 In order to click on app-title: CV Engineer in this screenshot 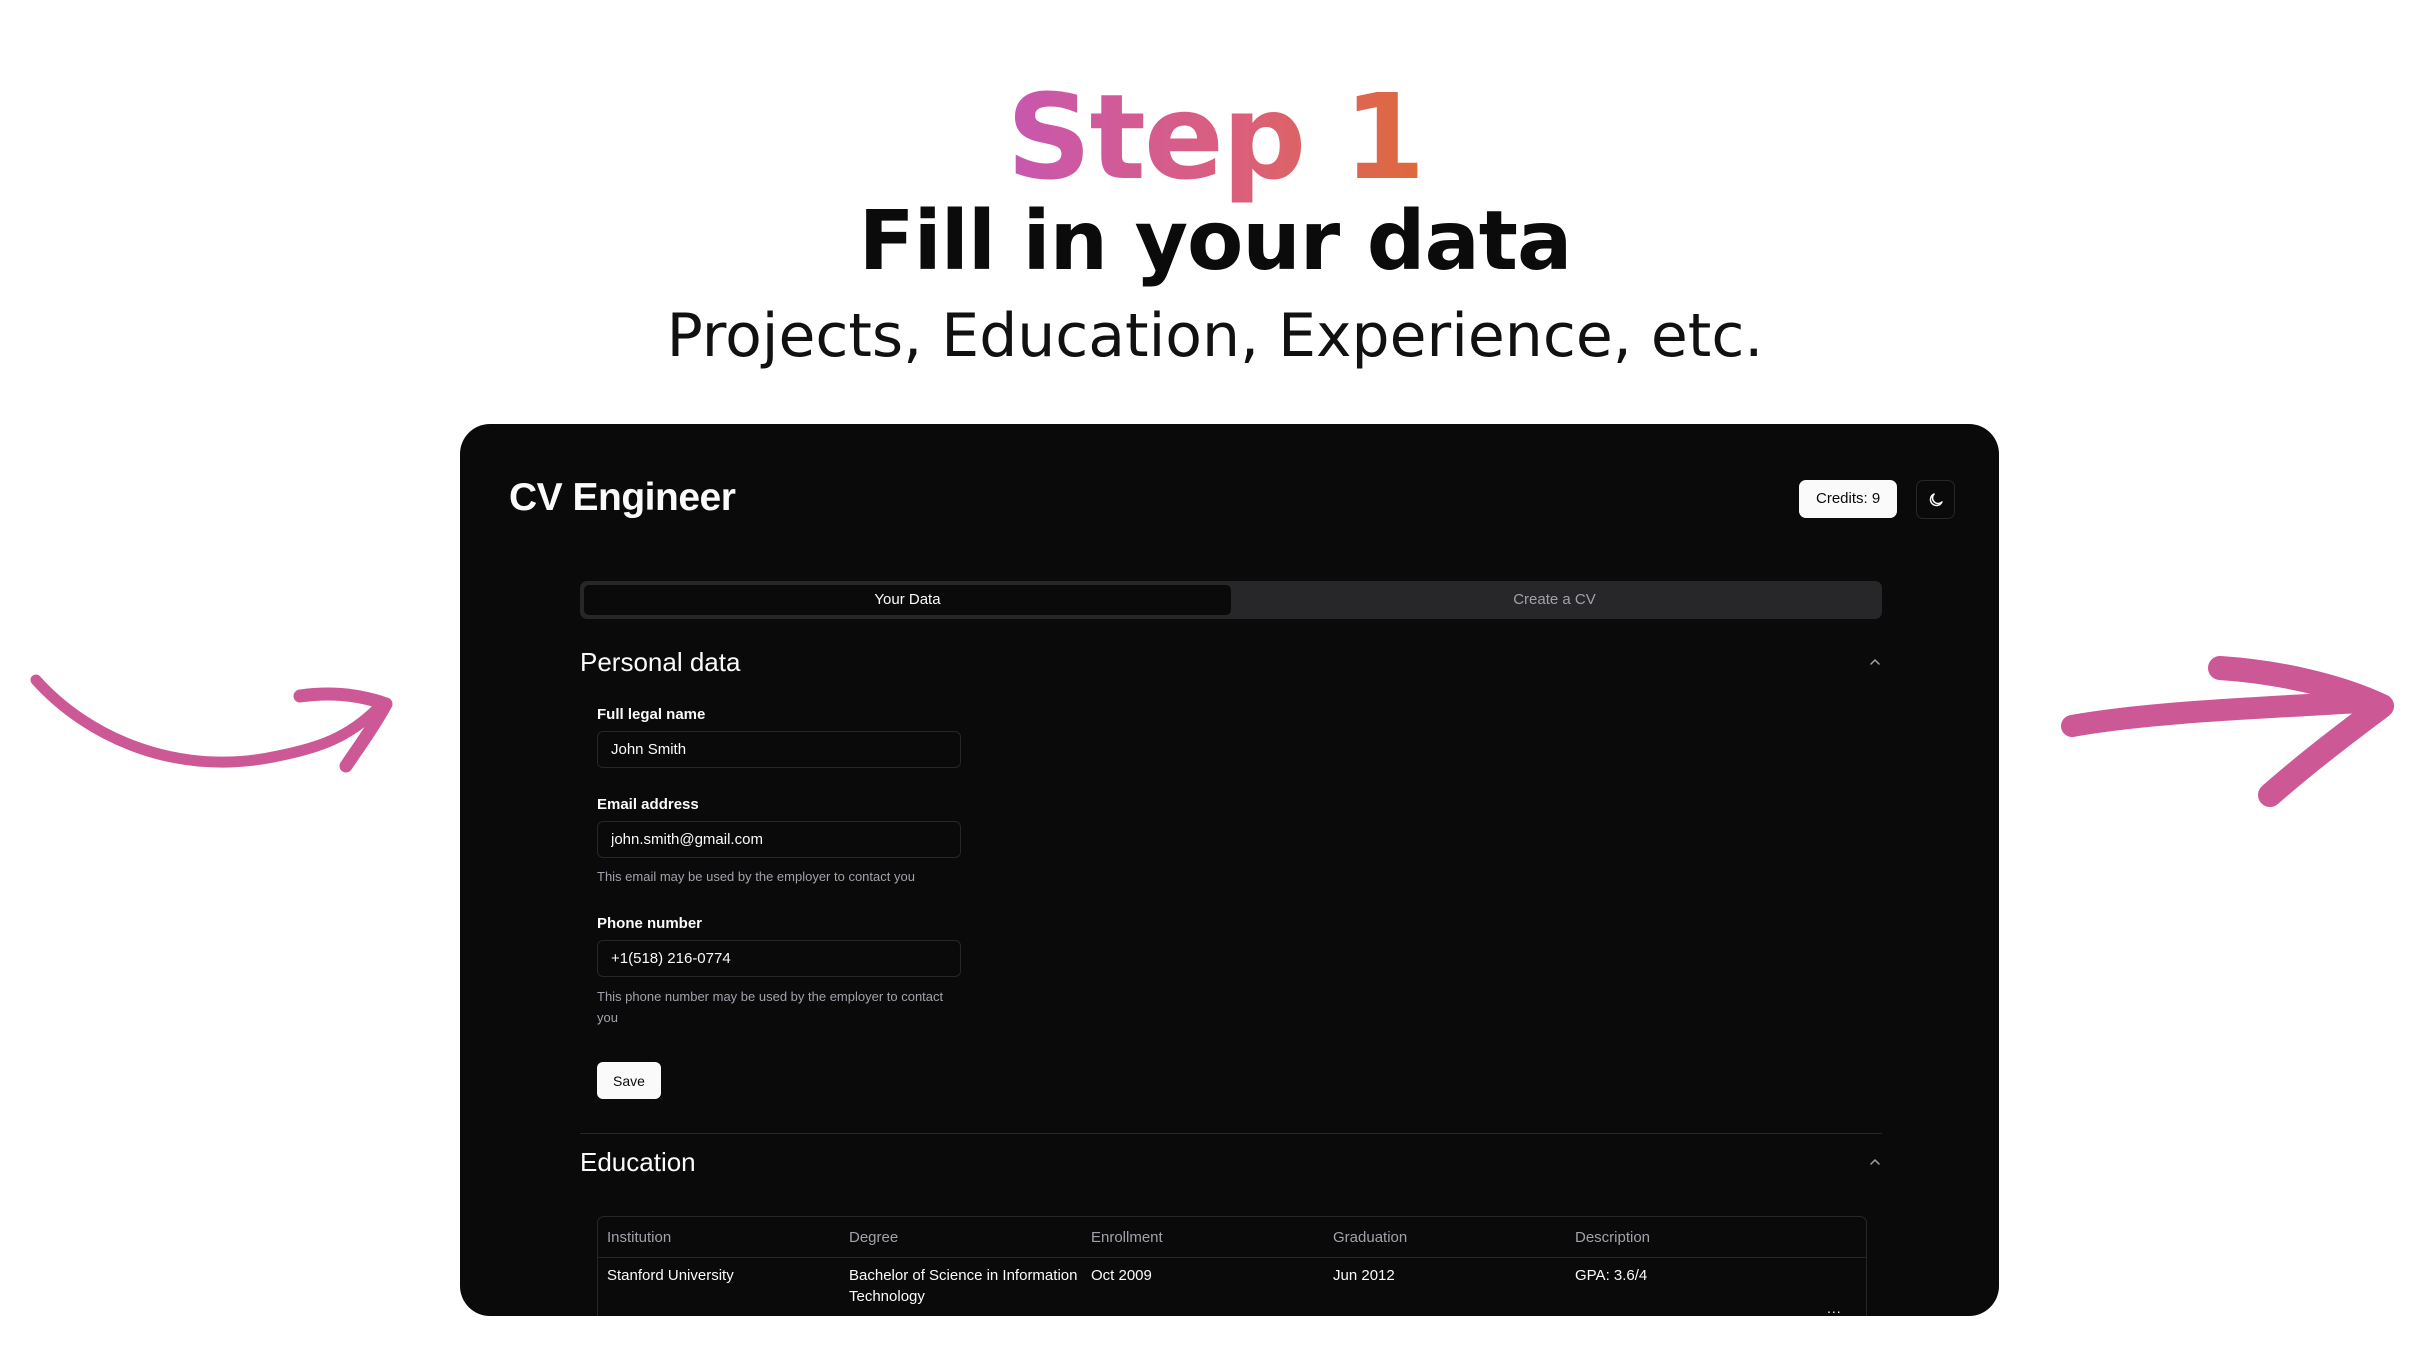, I will do `click(622, 497)`.